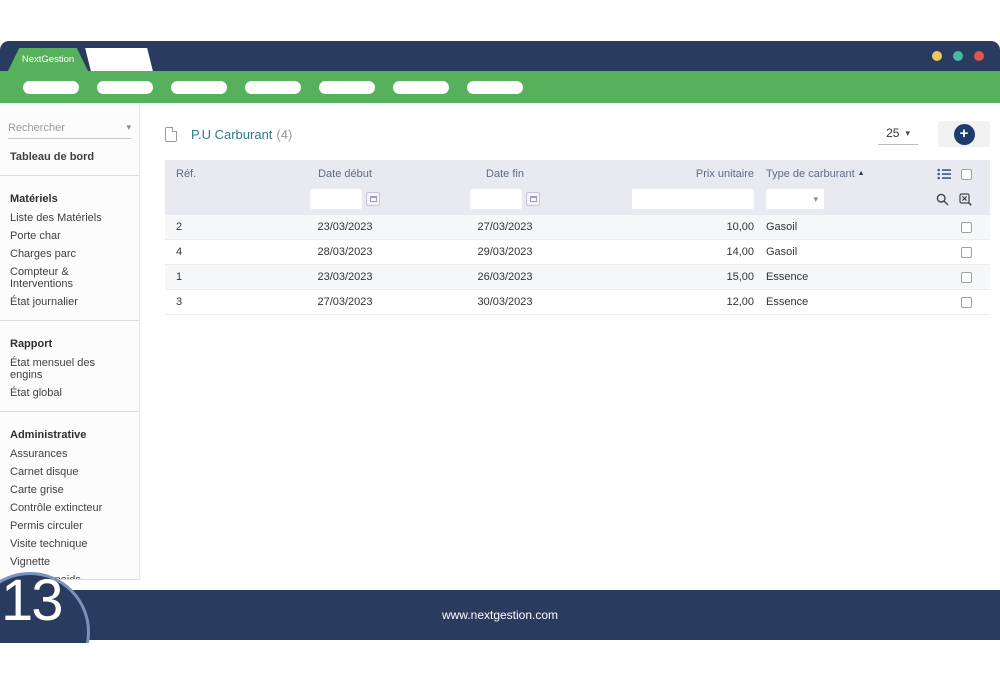 The image size is (1000, 679). What do you see at coordinates (48, 435) in the screenshot?
I see `sidebar-header-administrative: Administrative` at bounding box center [48, 435].